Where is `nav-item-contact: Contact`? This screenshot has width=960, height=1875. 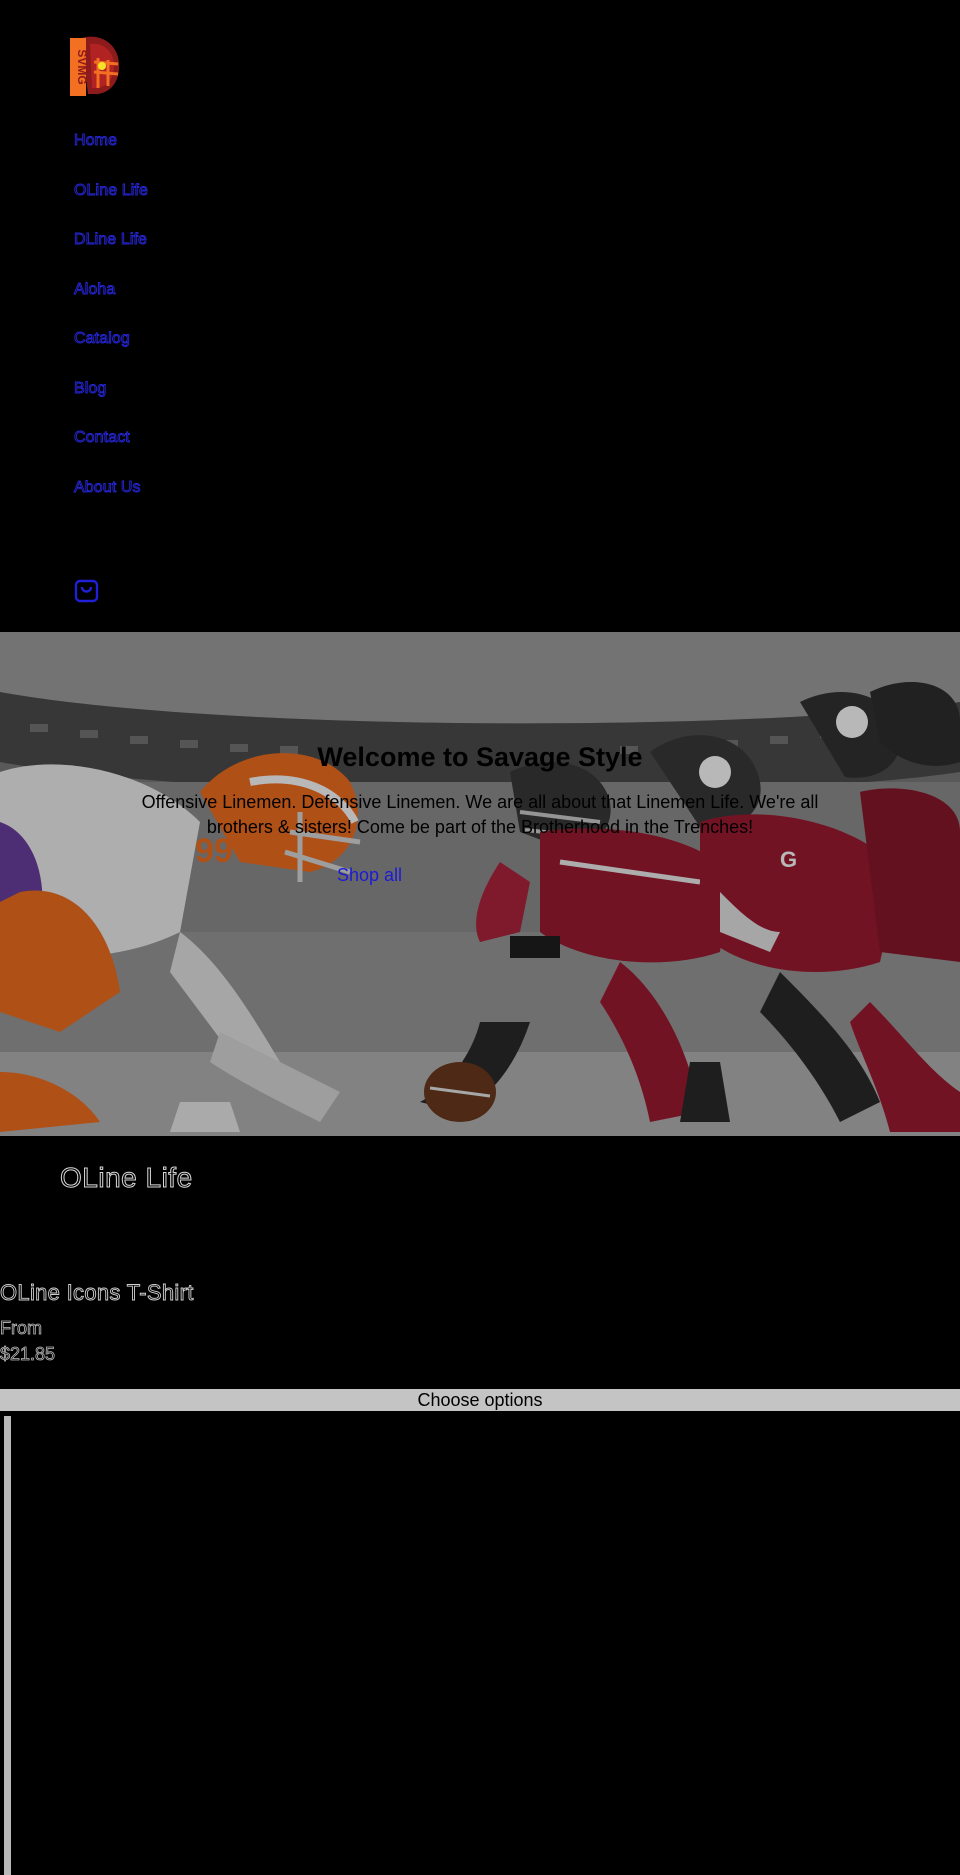
nav-item-contact: Contact is located at coordinates (111, 450).